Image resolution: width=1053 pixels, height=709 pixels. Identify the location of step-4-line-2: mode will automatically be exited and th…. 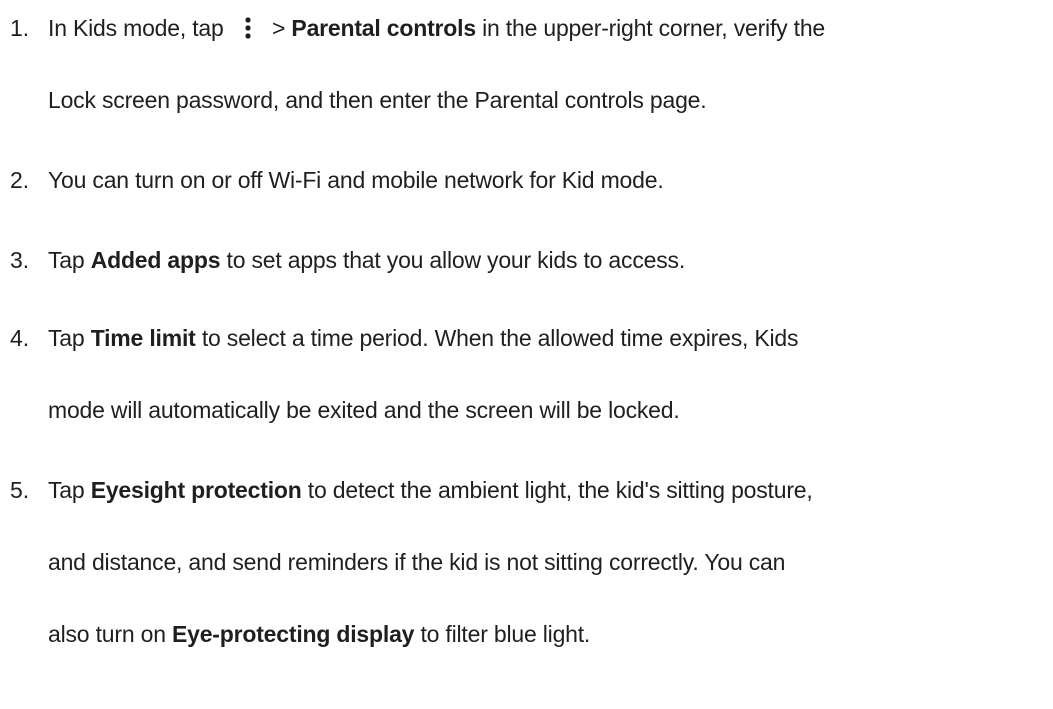
(546, 410).